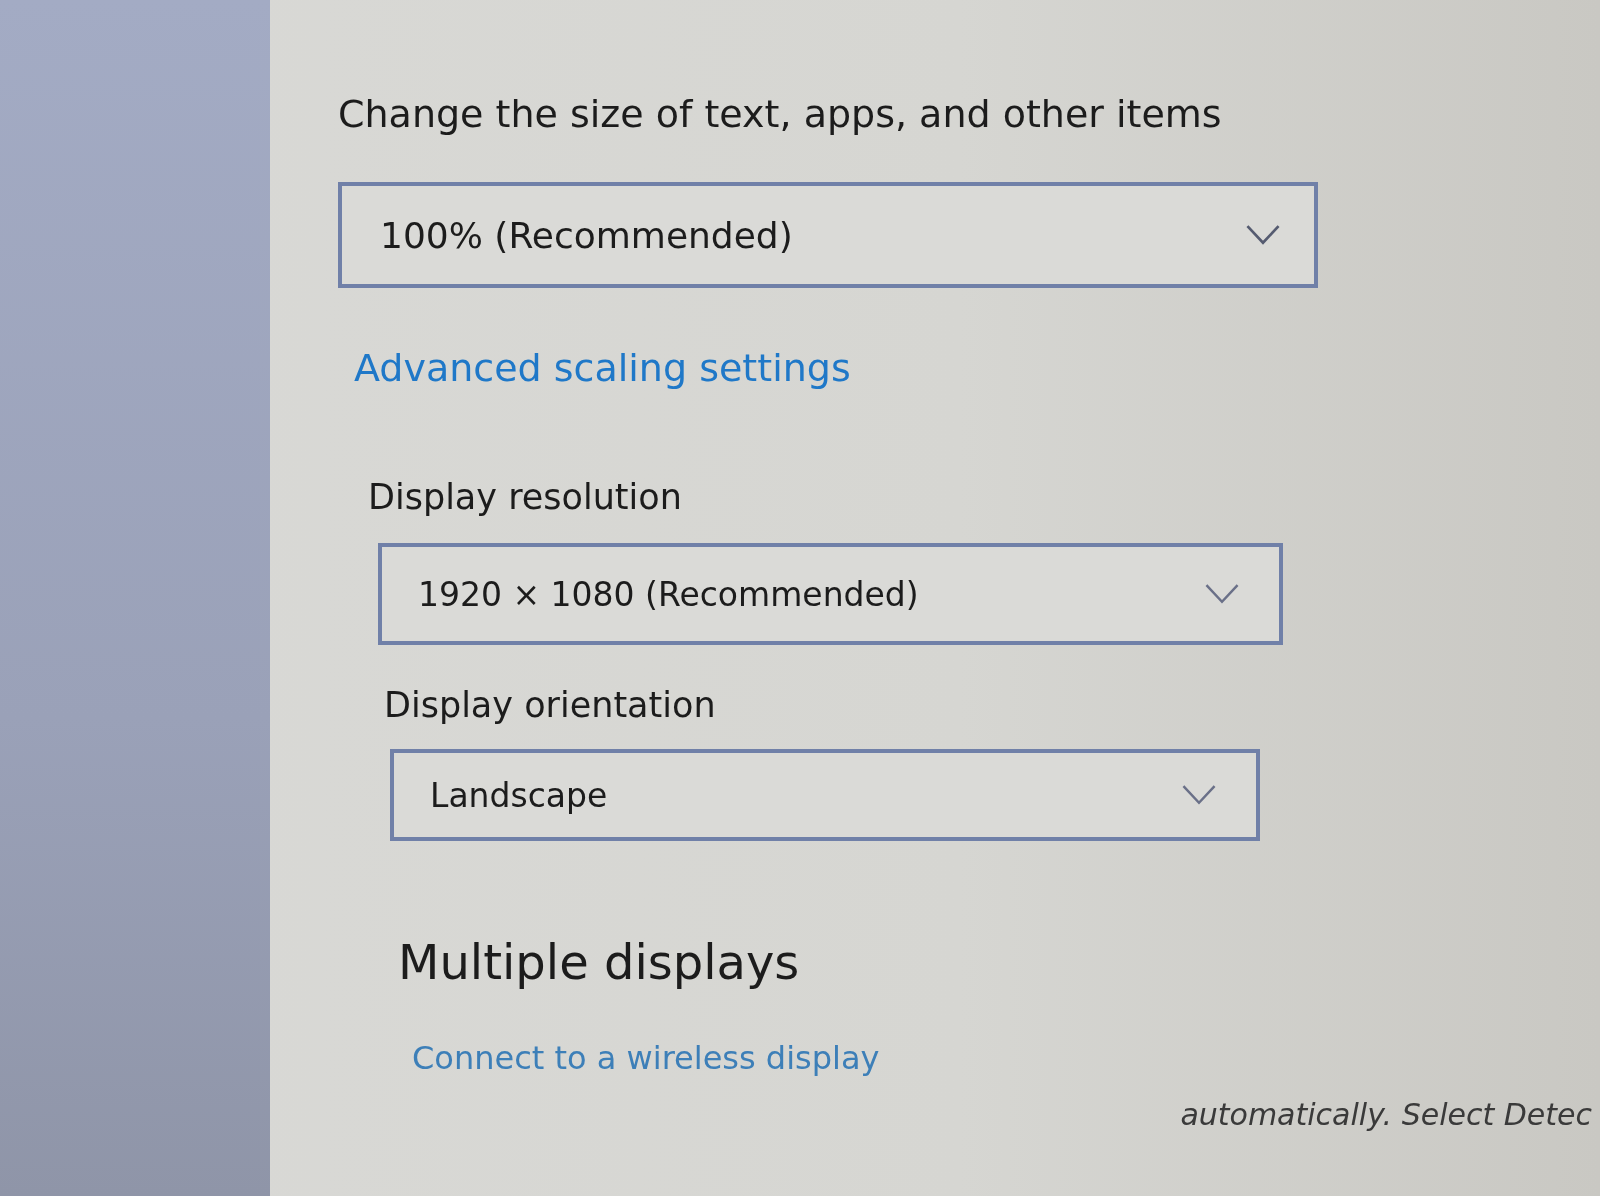 This screenshot has width=1600, height=1196. I want to click on section-heading: Change the size of text, apps, and other items, so click(780, 114).